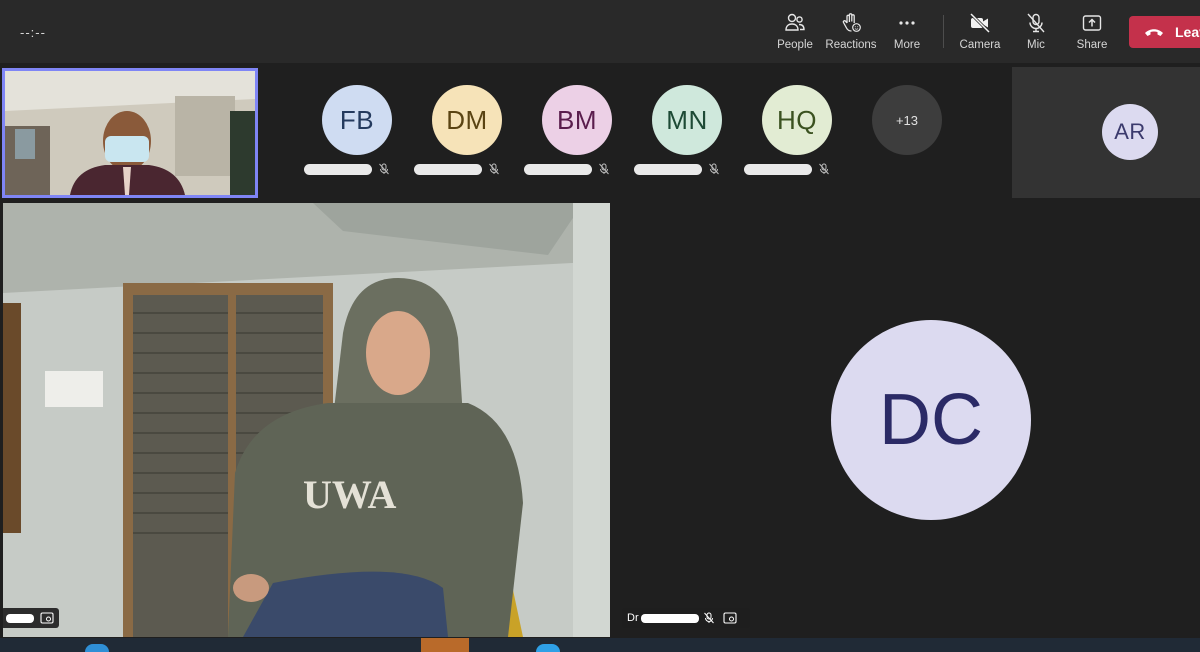 This screenshot has width=1200, height=652. Describe the element at coordinates (1036, 34) in the screenshot. I see `mic-button: Mic` at that location.